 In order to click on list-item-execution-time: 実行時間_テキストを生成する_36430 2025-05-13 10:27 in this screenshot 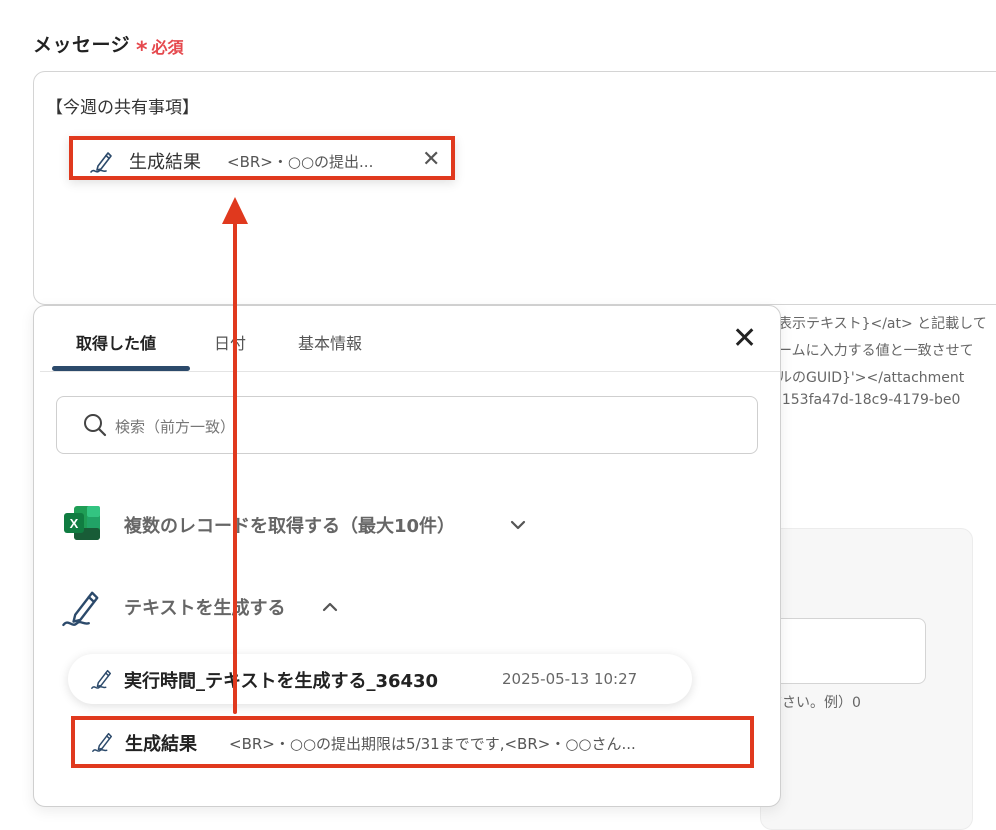, I will do `click(380, 679)`.